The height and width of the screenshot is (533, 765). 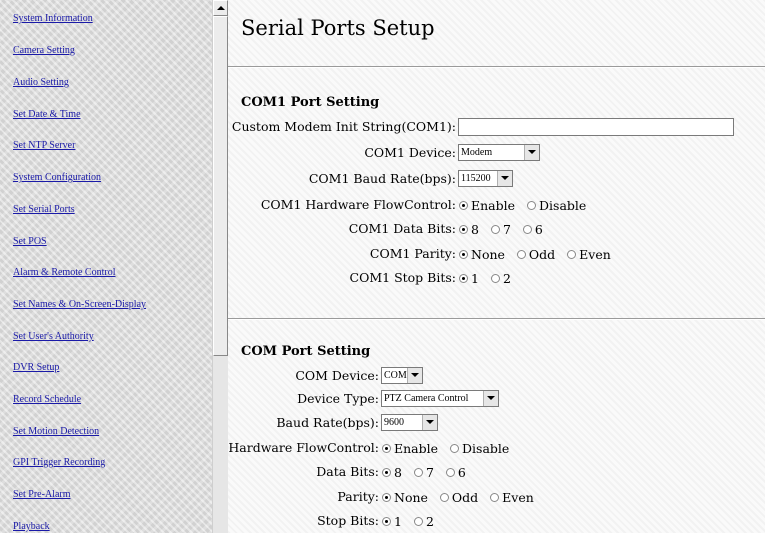 I want to click on sidebar-link: System Configuration, so click(x=57, y=177).